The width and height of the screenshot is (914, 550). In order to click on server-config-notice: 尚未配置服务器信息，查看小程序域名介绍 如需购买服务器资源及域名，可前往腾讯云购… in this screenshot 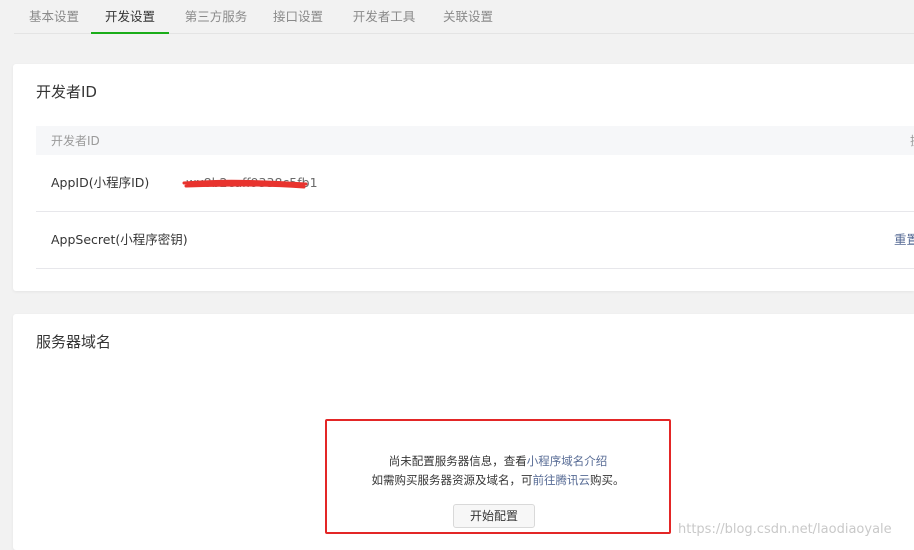, I will do `click(498, 476)`.